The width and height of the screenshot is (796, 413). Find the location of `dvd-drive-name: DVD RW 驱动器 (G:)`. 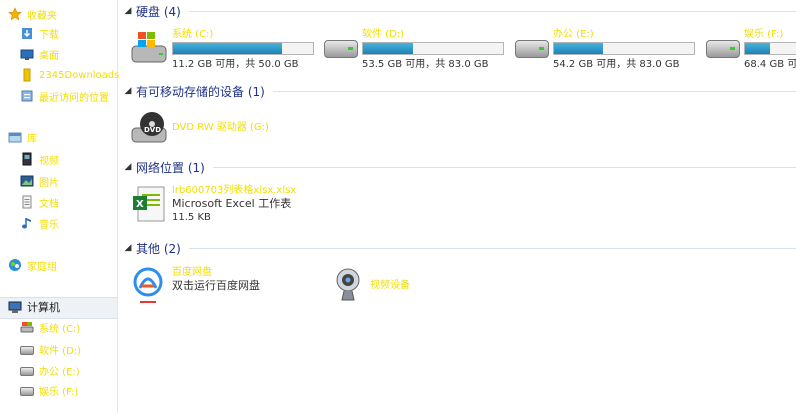

dvd-drive-name: DVD RW 驱动器 (G:) is located at coordinates (220, 127).